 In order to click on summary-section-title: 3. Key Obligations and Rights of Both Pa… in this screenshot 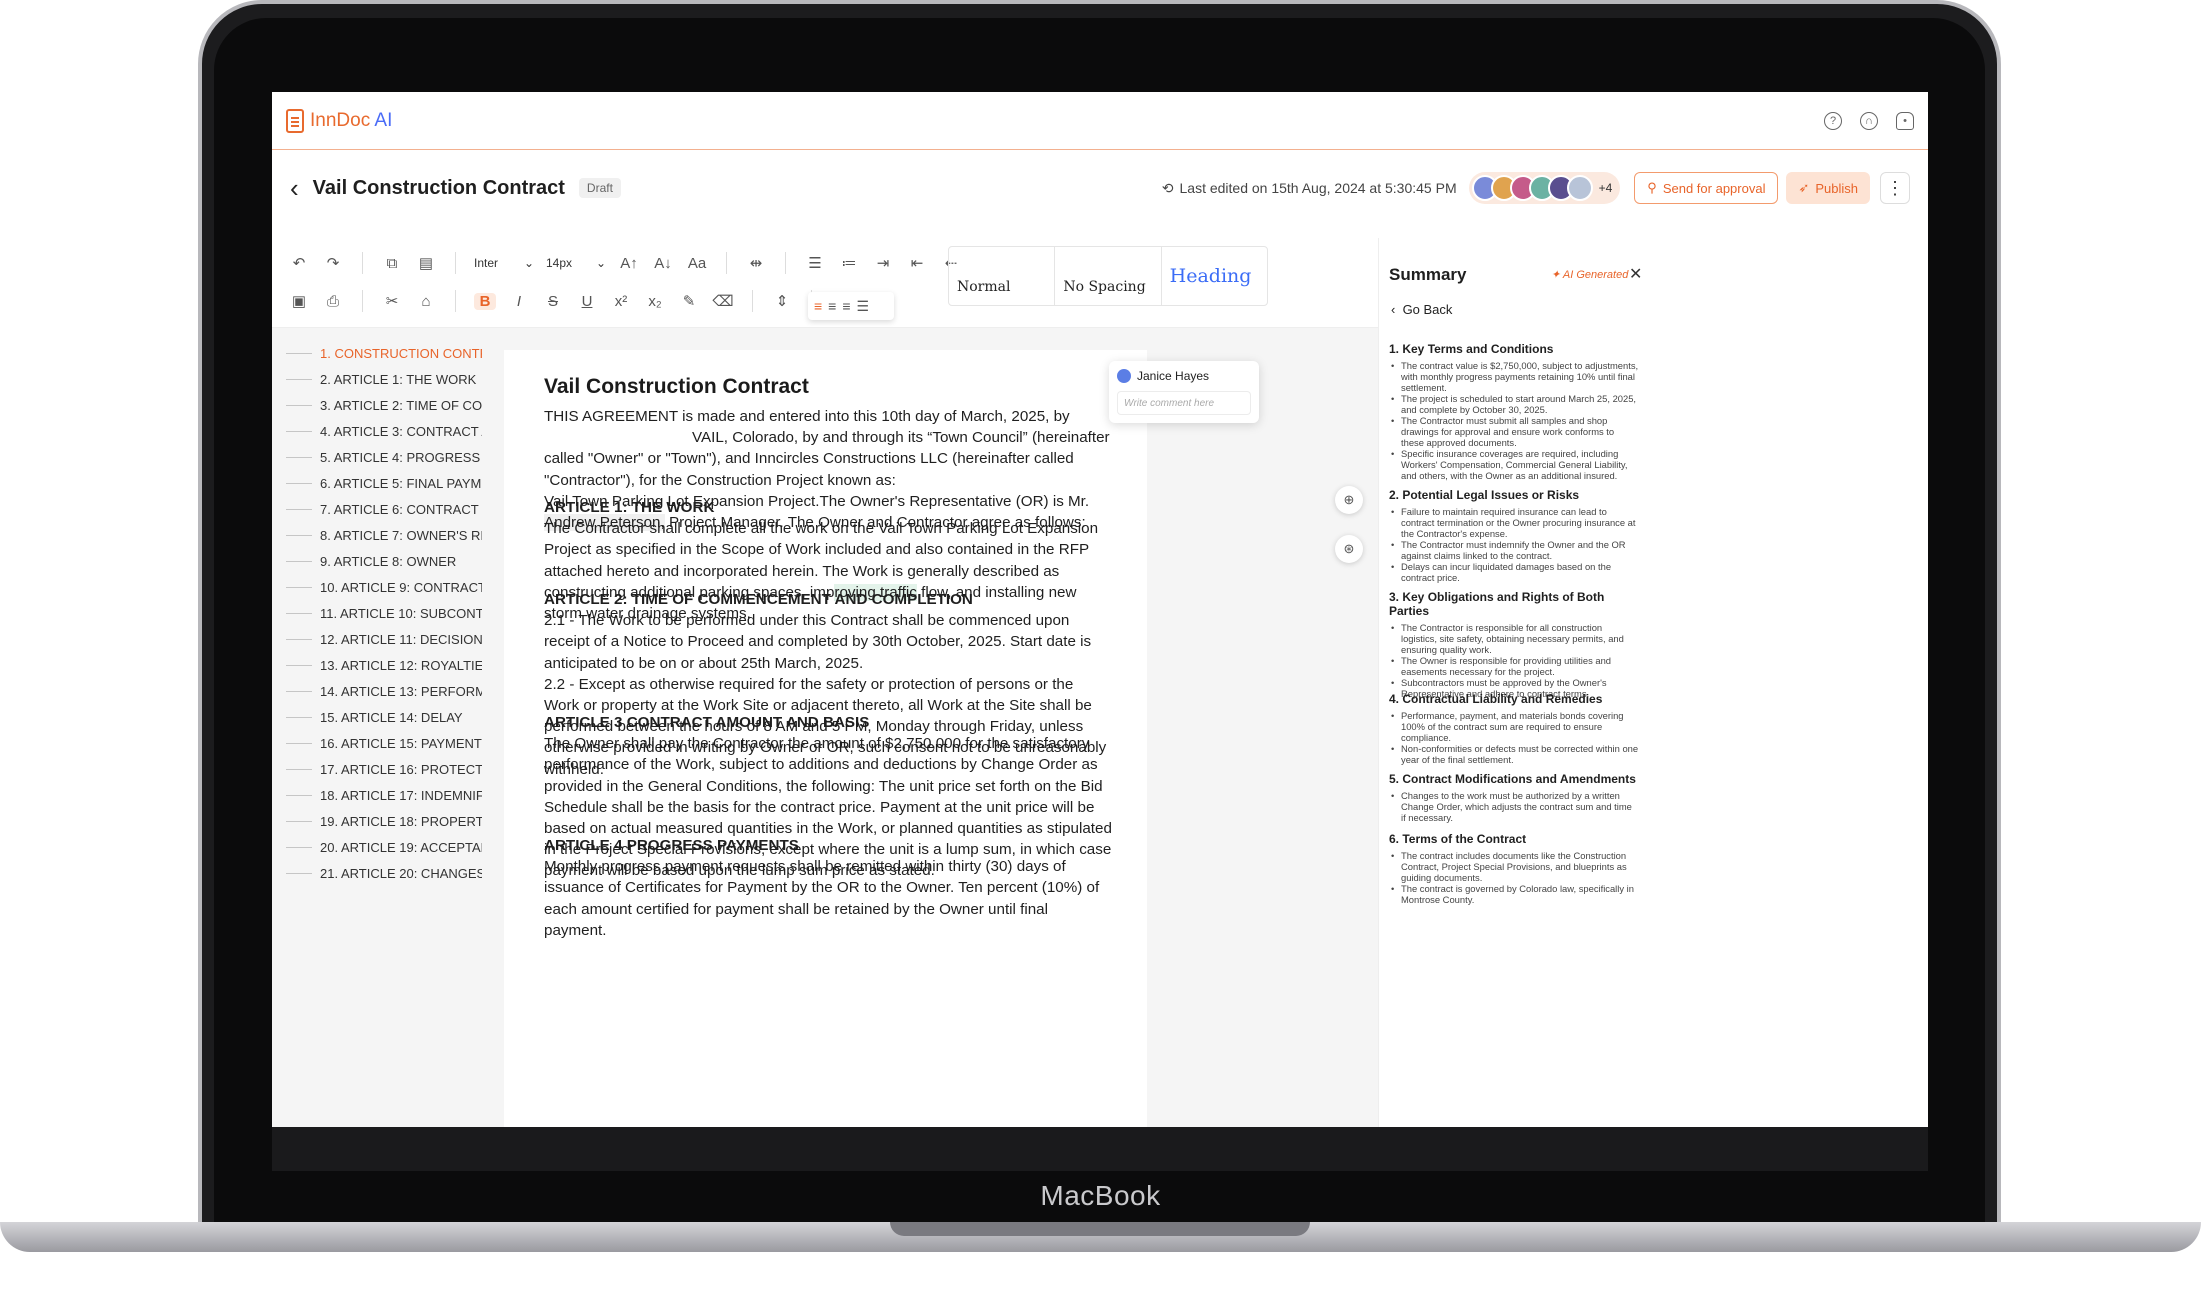, I will do `click(1497, 604)`.